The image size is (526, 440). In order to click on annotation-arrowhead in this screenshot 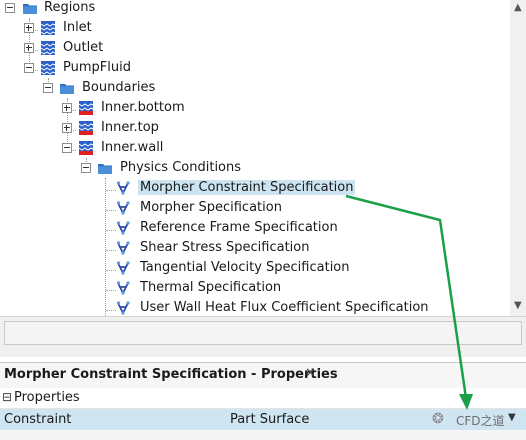, I will do `click(466, 402)`.